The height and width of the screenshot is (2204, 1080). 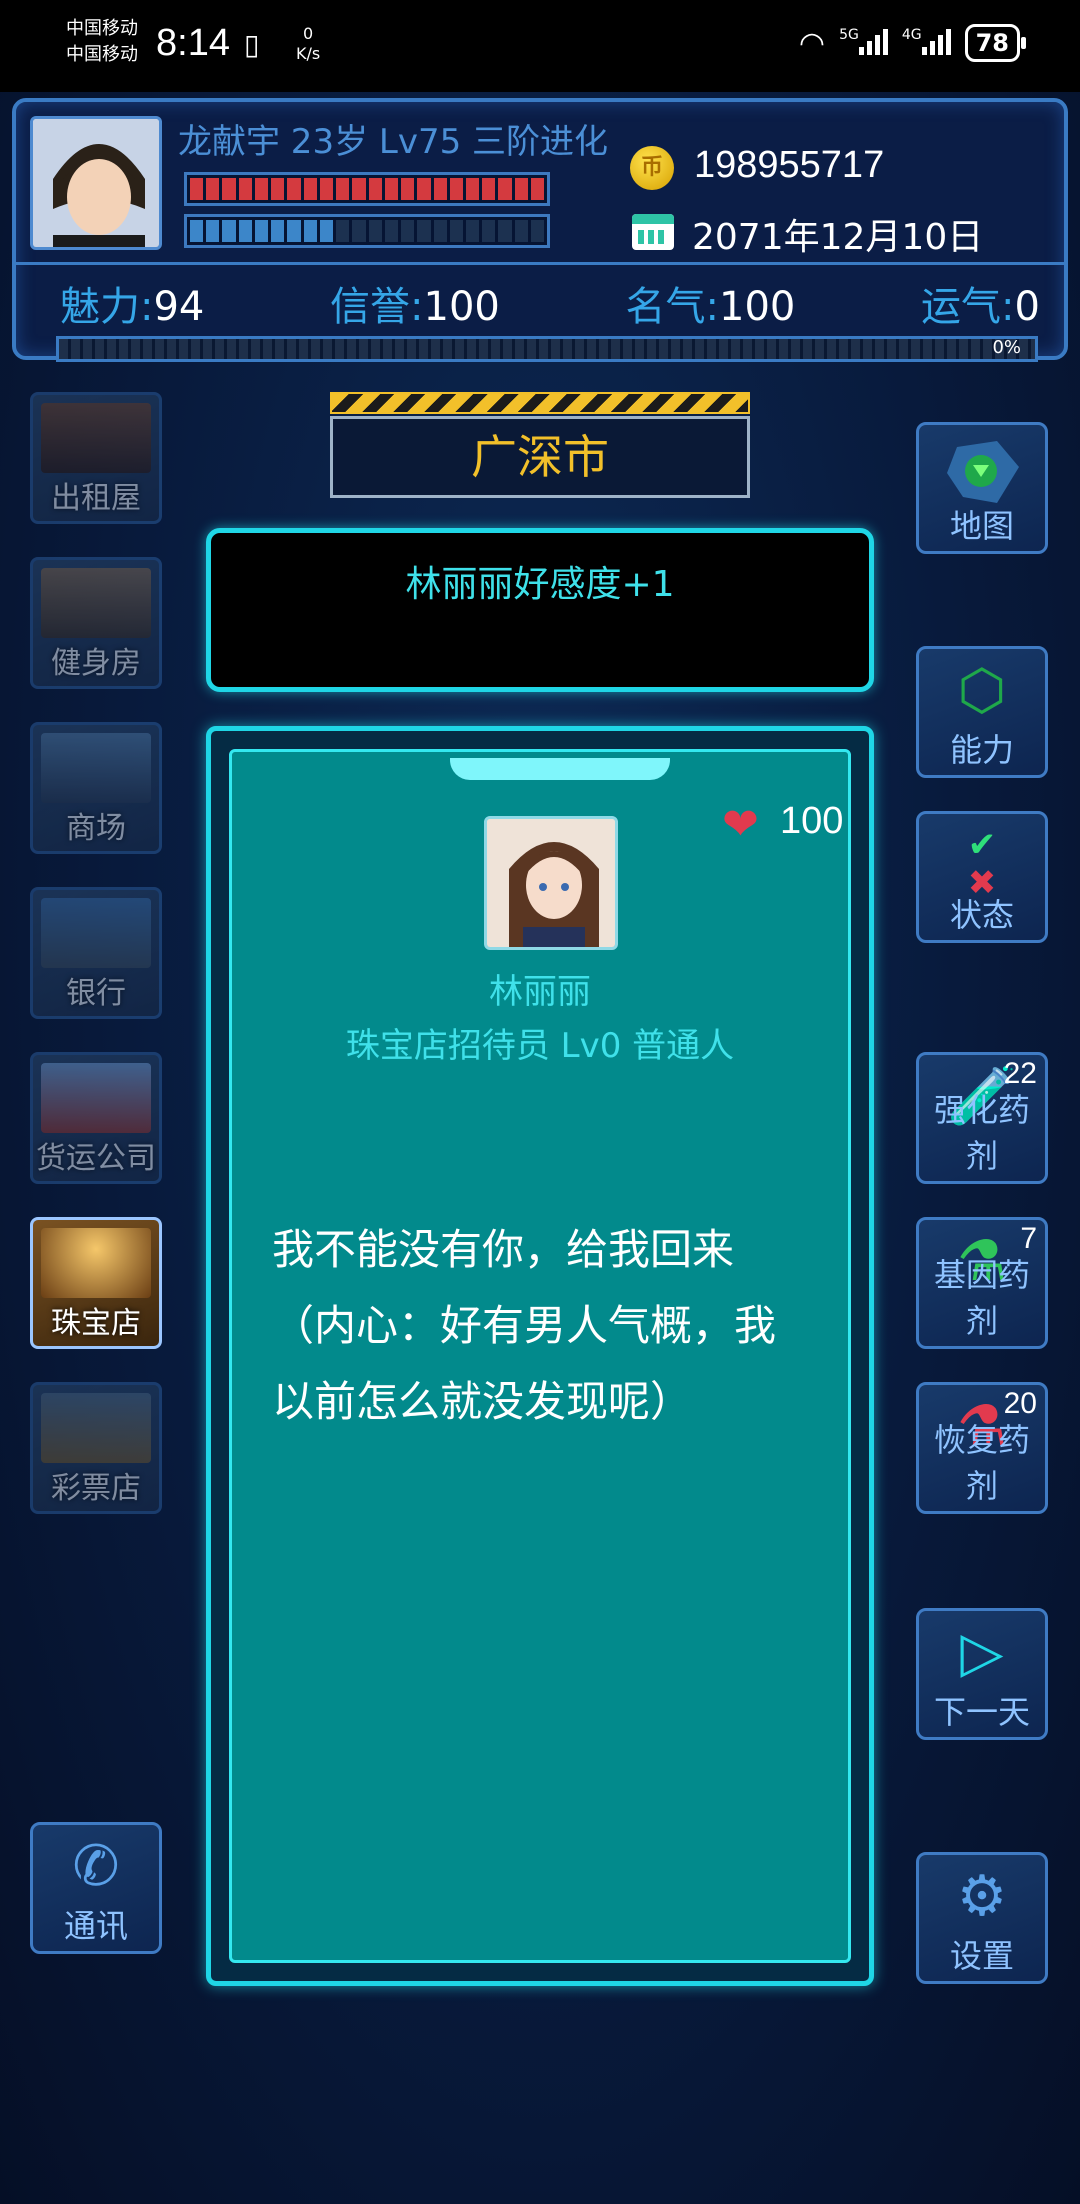 I want to click on heart-icon: ❤, so click(x=740, y=824).